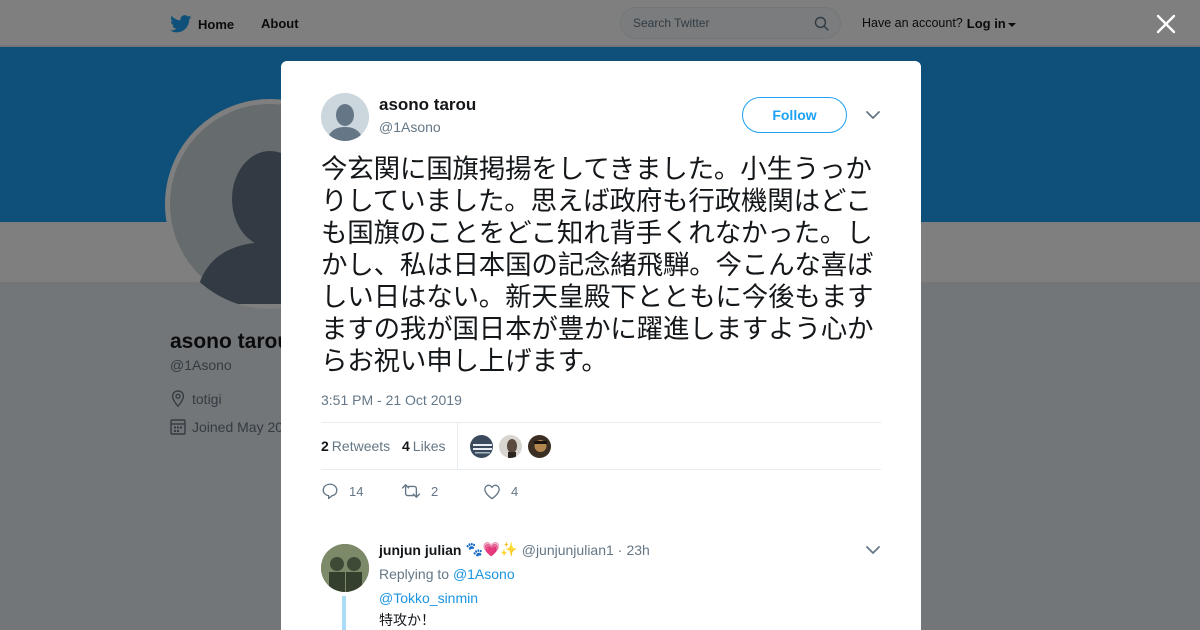 The width and height of the screenshot is (1200, 630). What do you see at coordinates (435, 491) in the screenshot?
I see `retweet-count: 2` at bounding box center [435, 491].